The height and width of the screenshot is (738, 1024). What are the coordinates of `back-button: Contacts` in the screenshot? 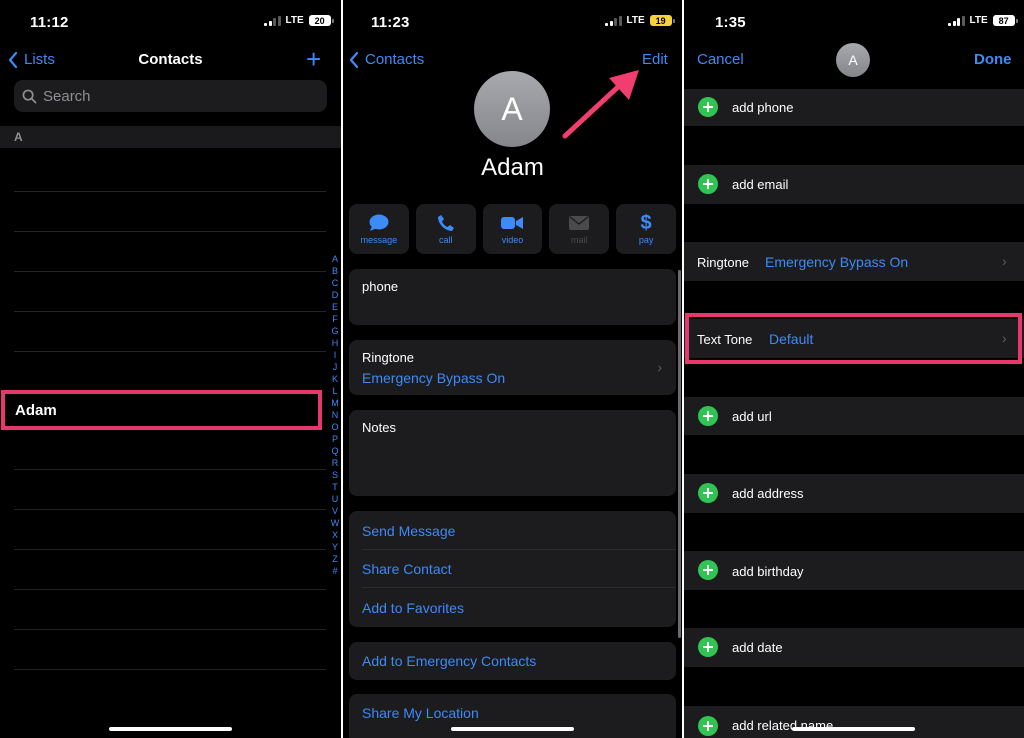 It's located at (386, 59).